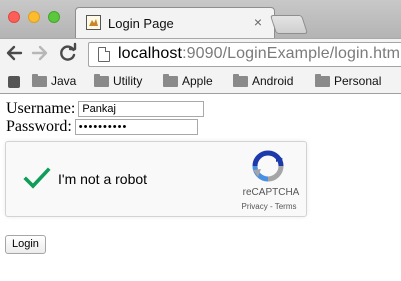 The height and width of the screenshot is (281, 401). Describe the element at coordinates (200, 82) in the screenshot. I see `bookmarks-bar: Java Utility Apple Android Personal` at that location.